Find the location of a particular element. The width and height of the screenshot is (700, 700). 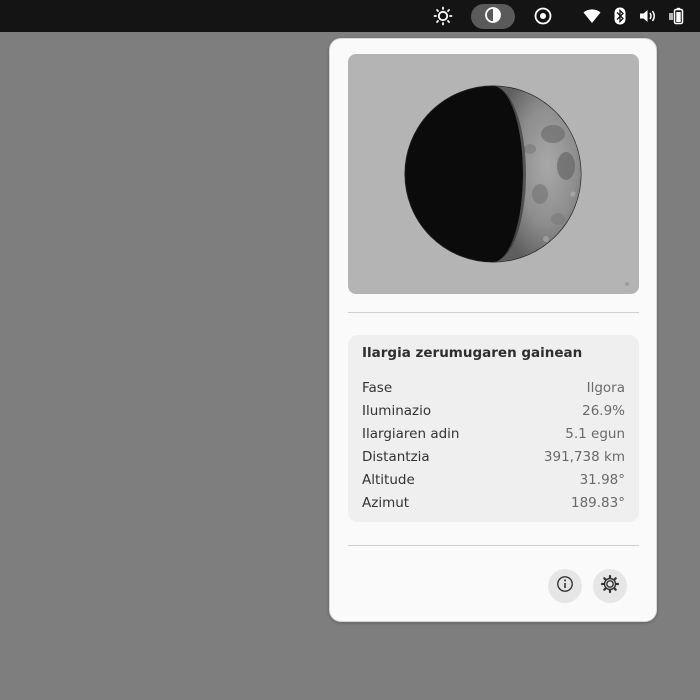

info-icon is located at coordinates (565, 586).